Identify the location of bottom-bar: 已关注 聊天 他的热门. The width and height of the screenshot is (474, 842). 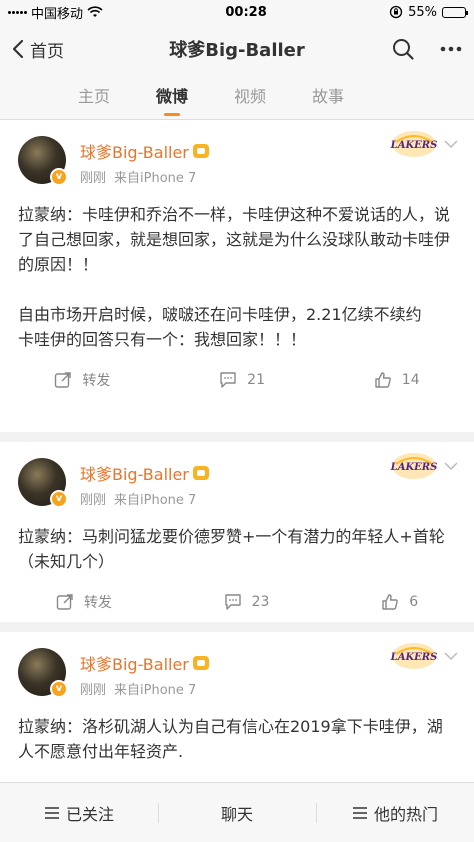
(237, 812).